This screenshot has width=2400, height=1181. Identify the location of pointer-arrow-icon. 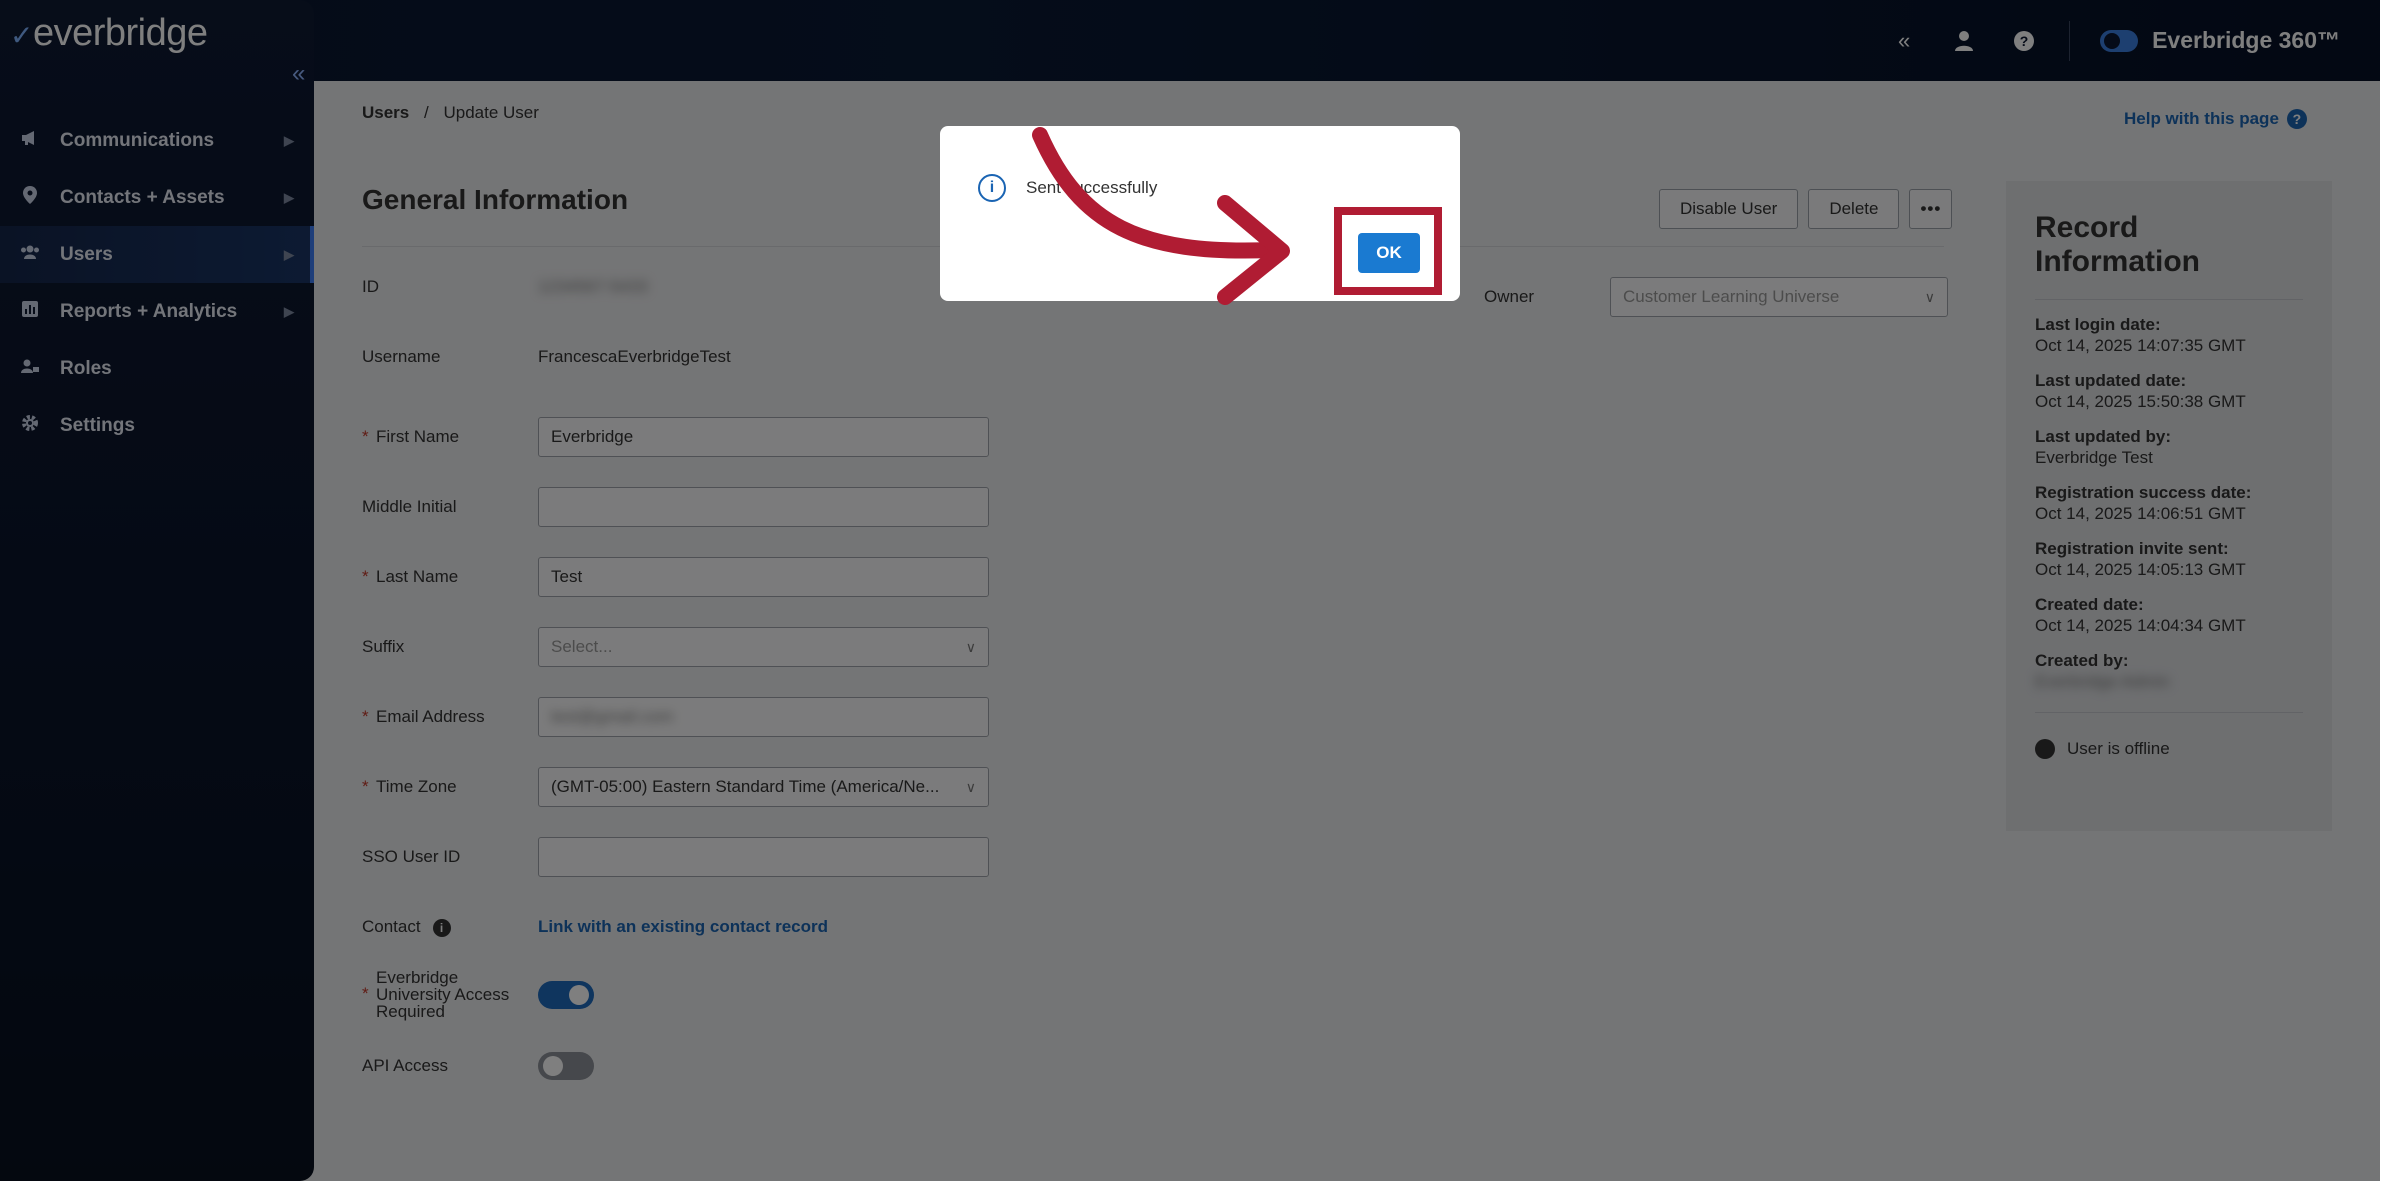
(1161, 216).